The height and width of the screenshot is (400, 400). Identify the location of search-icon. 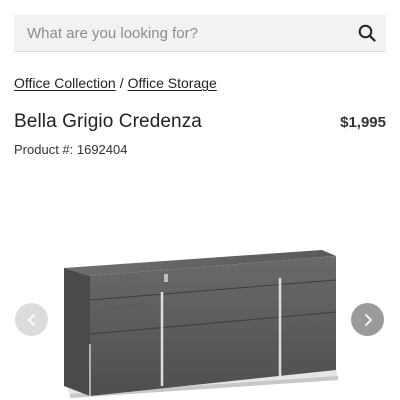
(367, 33).